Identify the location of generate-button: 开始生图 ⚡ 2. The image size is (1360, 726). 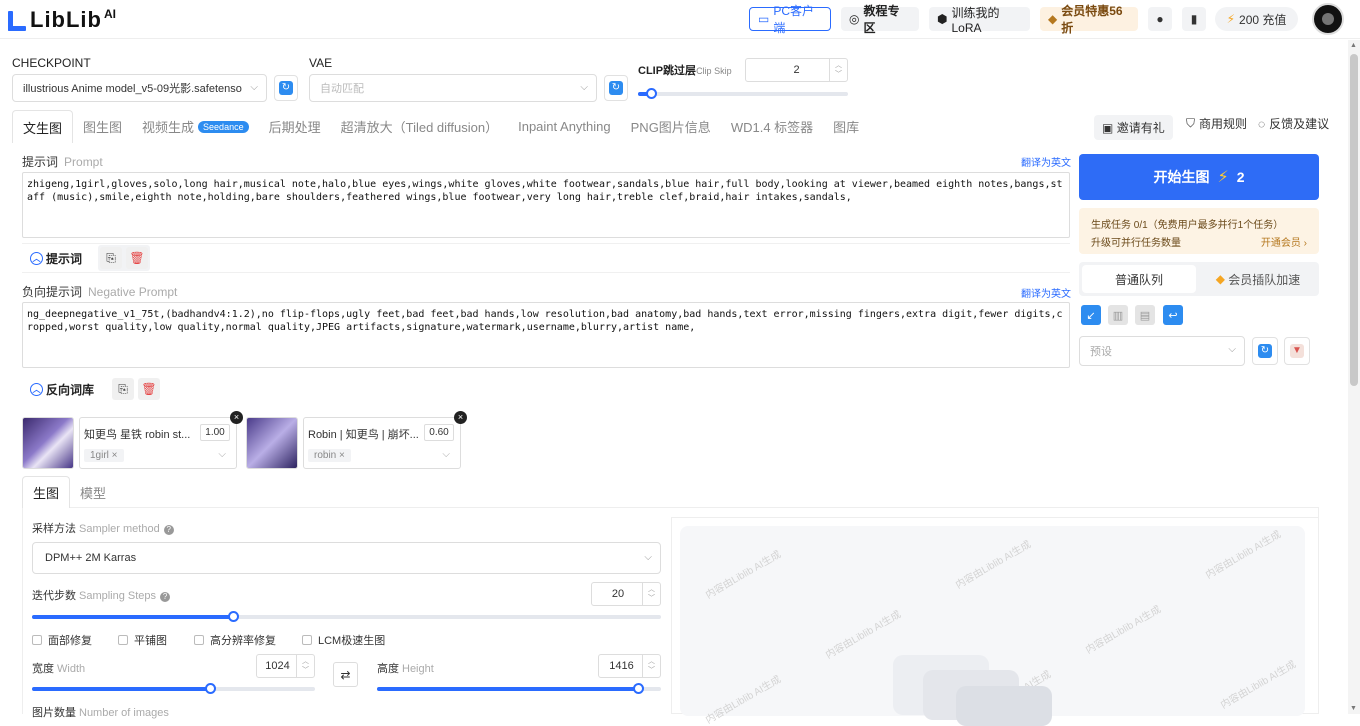
(1199, 177).